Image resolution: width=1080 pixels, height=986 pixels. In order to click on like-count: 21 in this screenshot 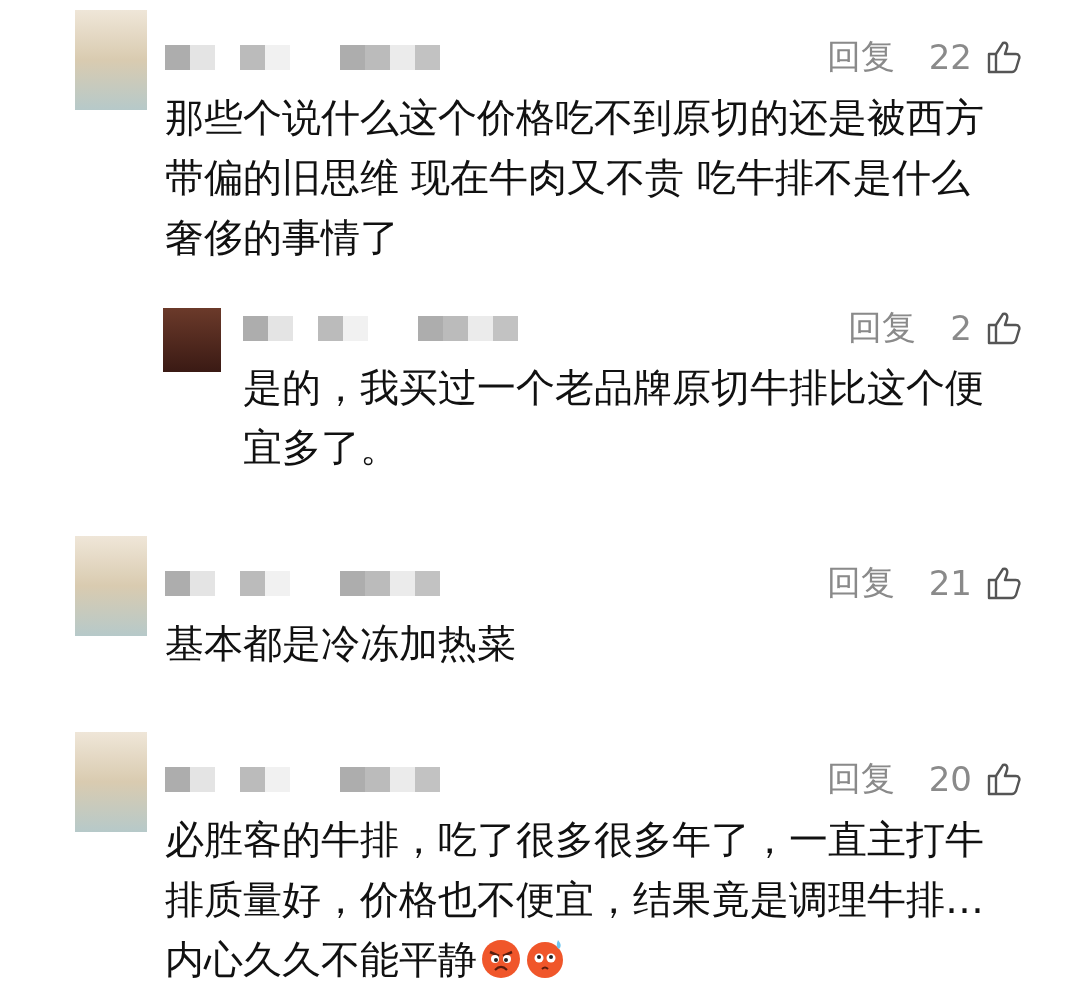, I will do `click(950, 583)`.